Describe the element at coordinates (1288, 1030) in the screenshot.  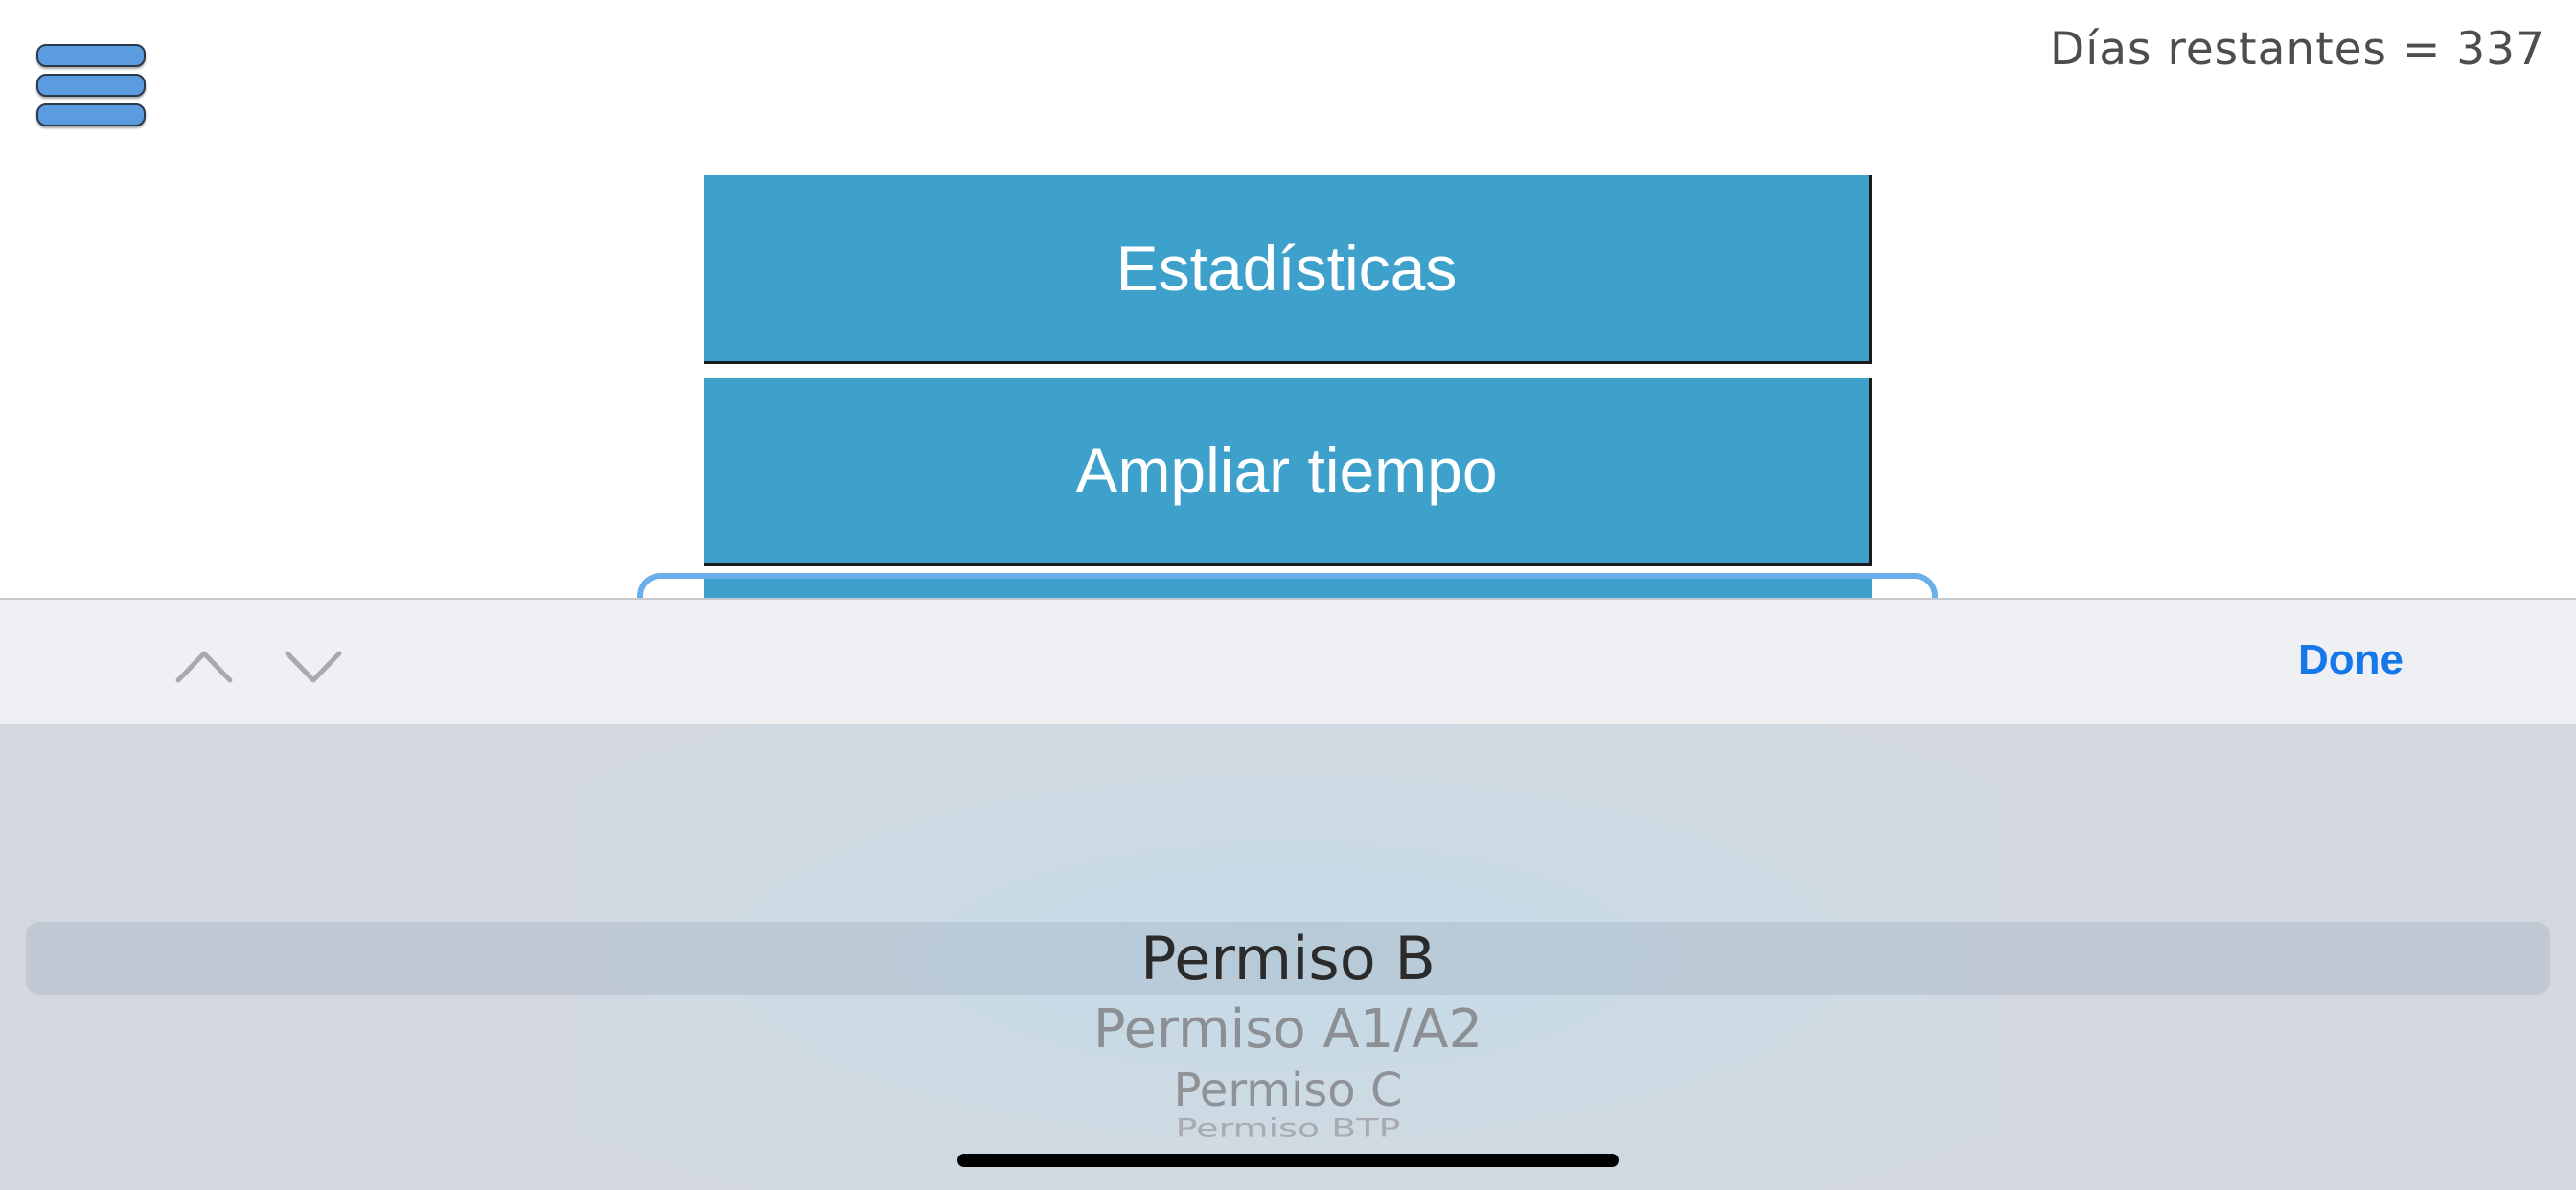
I see `picker-item: Permiso A1/A2` at that location.